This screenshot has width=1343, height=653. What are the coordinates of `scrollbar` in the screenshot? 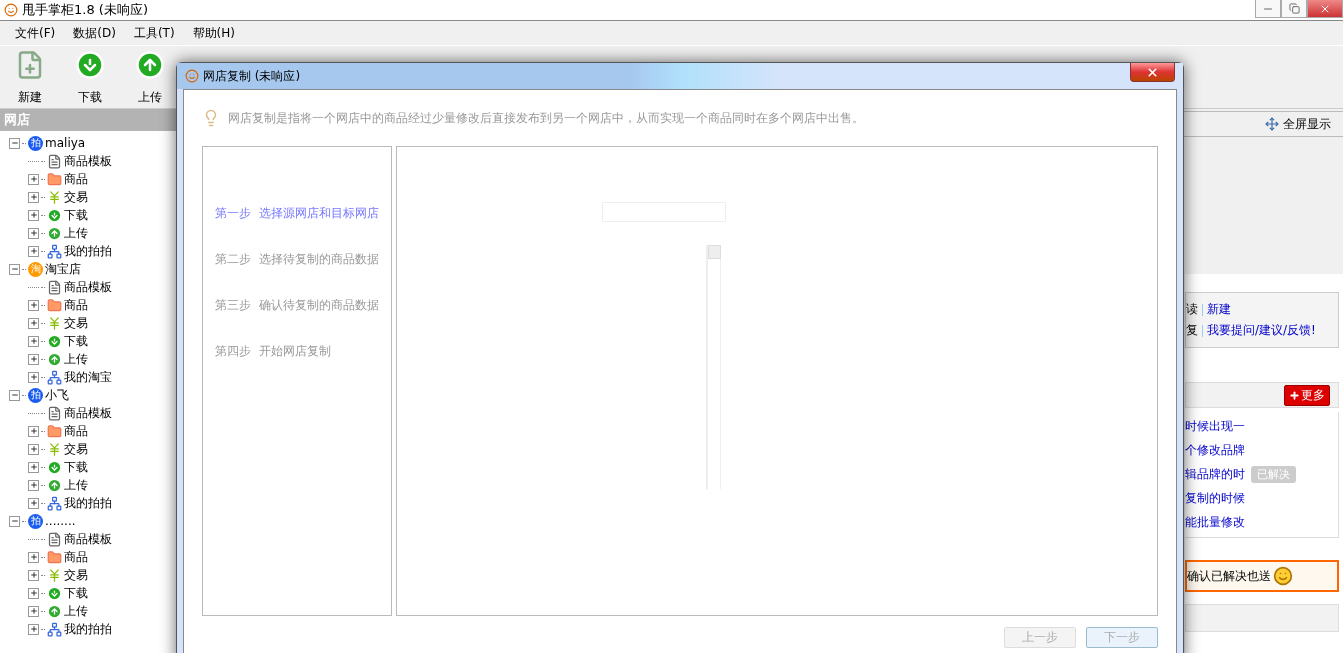 It's located at (713, 367).